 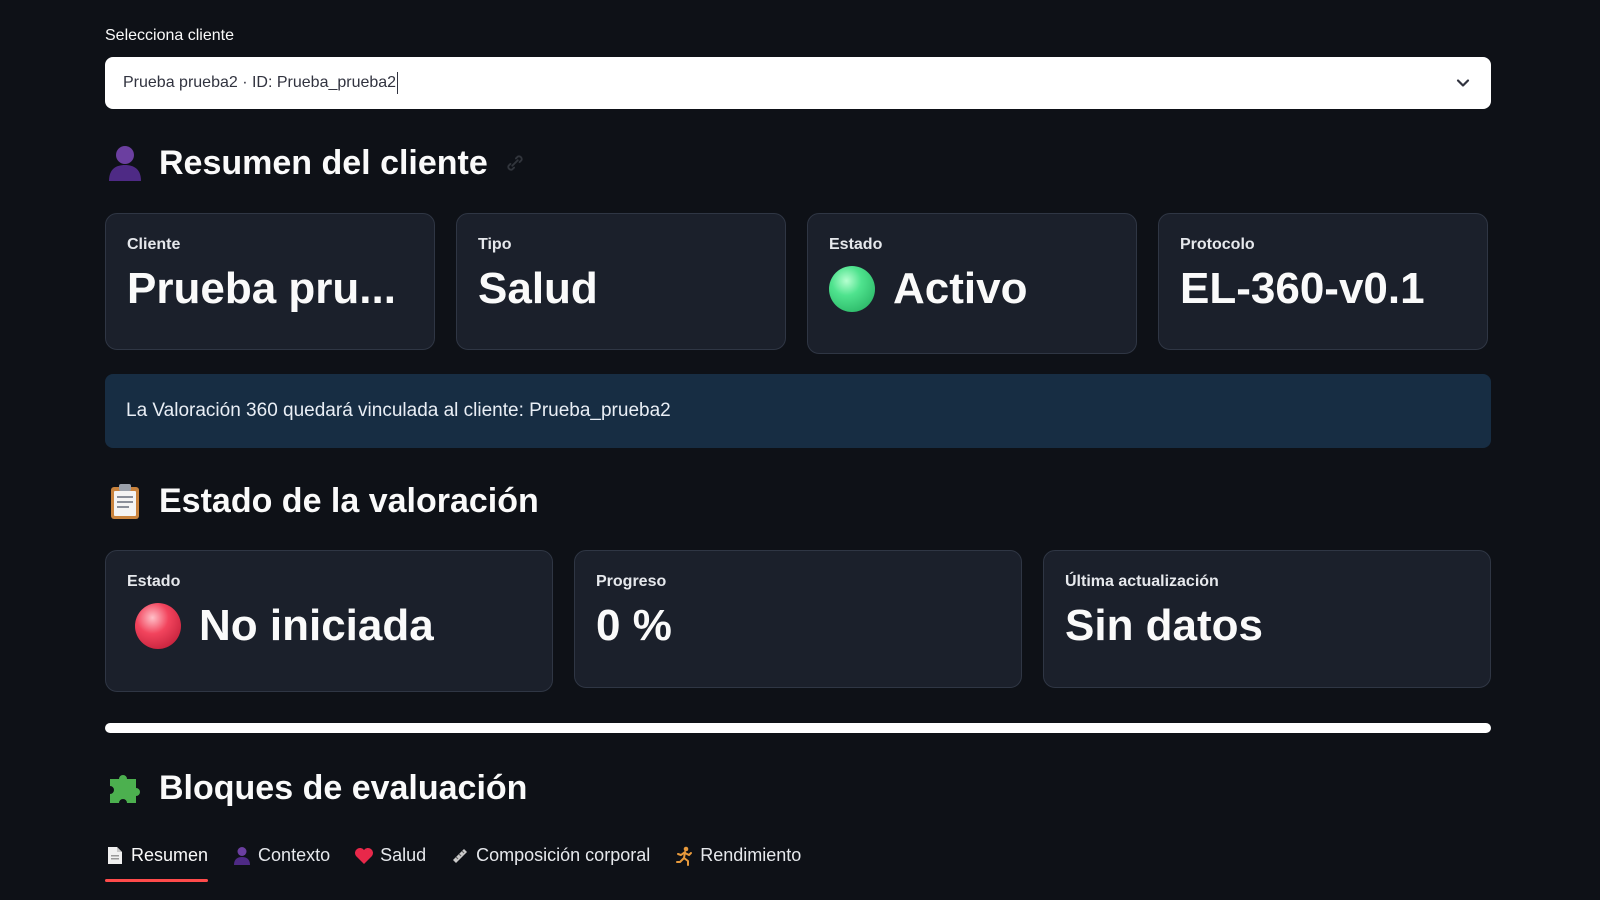 I want to click on metric-card-progress: Progreso 0 %, so click(x=798, y=619).